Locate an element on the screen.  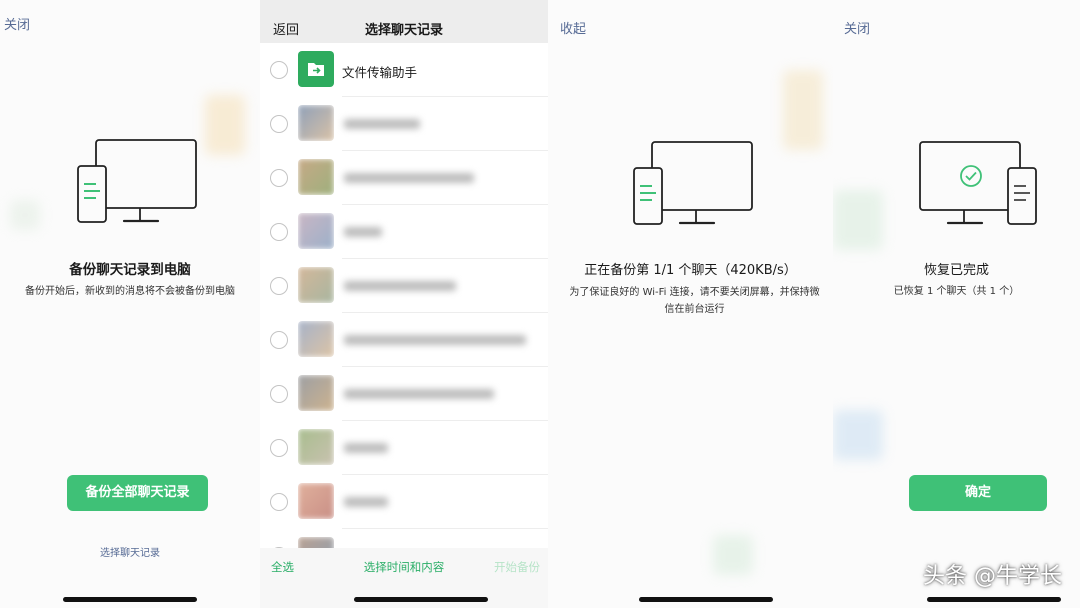
folder-transfer-icon is located at coordinates (316, 69).